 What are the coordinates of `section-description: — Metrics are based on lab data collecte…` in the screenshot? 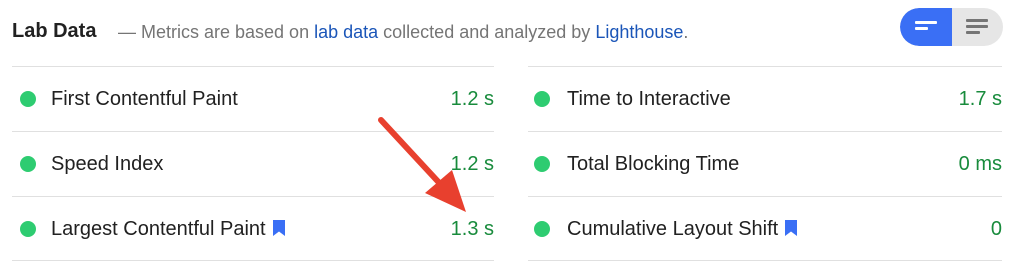 It's located at (403, 32).